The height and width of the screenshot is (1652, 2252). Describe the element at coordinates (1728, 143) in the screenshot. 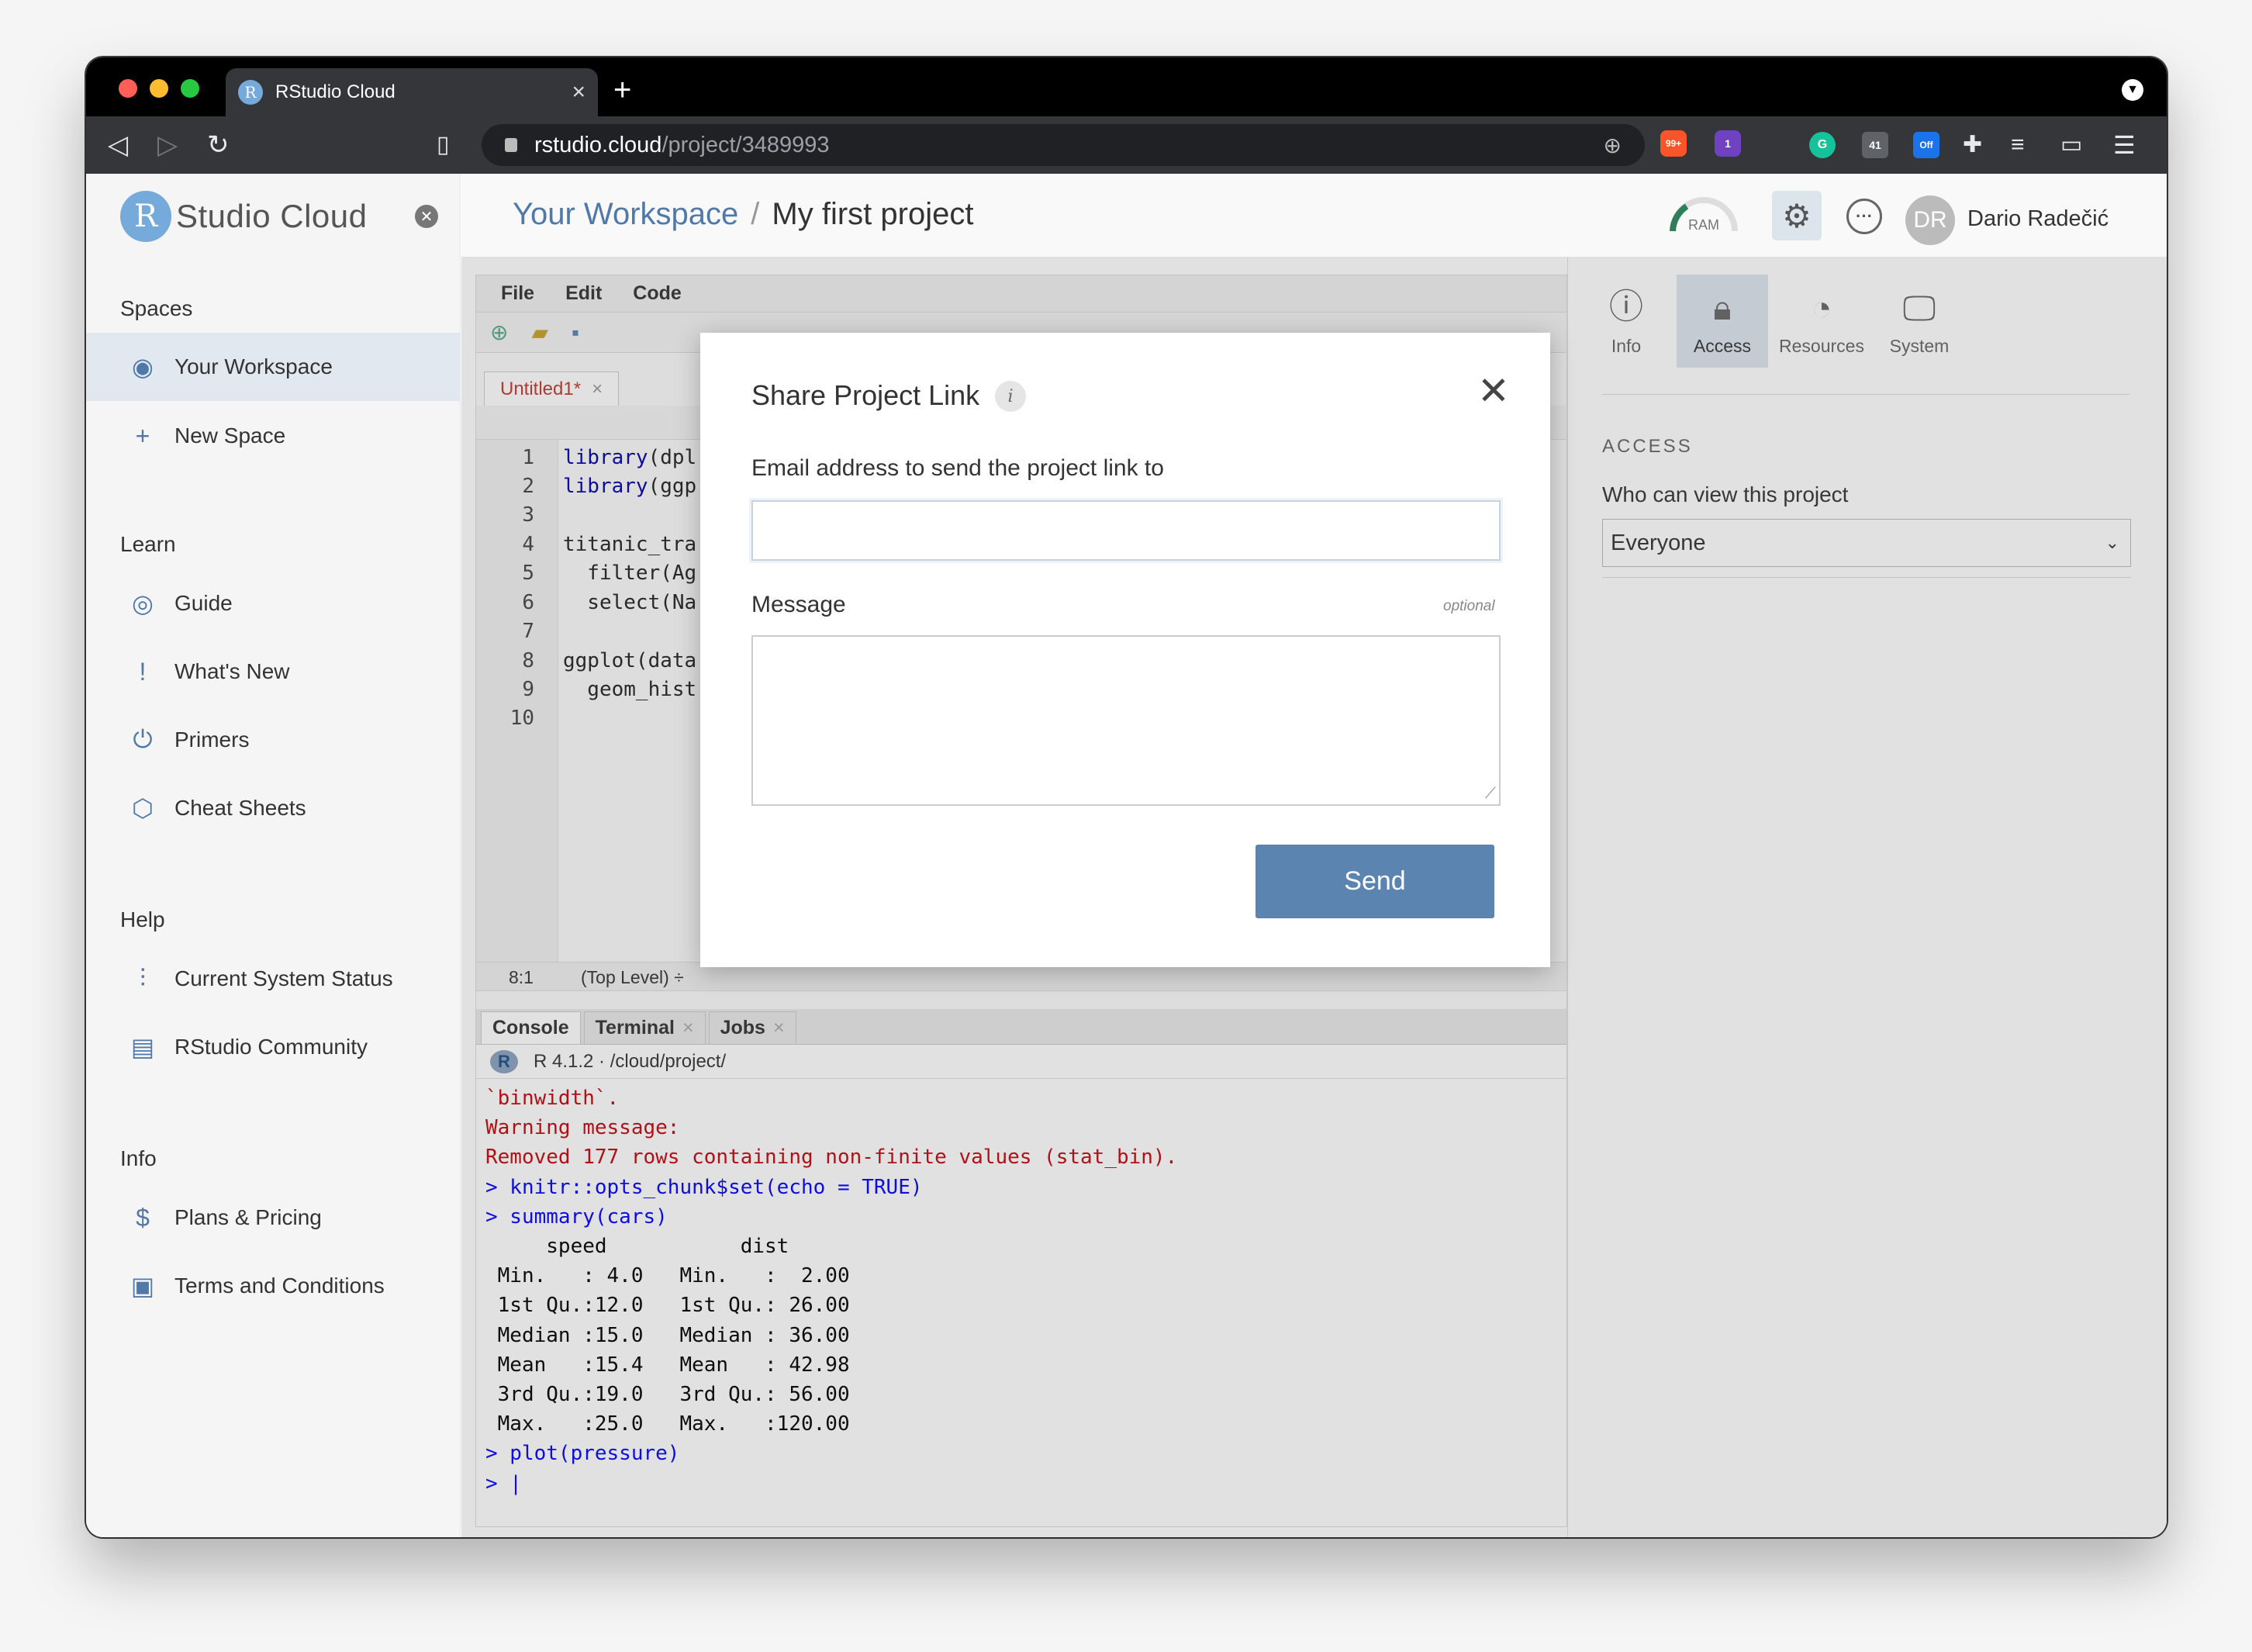

I see `brave-rewards-icon: 1` at that location.